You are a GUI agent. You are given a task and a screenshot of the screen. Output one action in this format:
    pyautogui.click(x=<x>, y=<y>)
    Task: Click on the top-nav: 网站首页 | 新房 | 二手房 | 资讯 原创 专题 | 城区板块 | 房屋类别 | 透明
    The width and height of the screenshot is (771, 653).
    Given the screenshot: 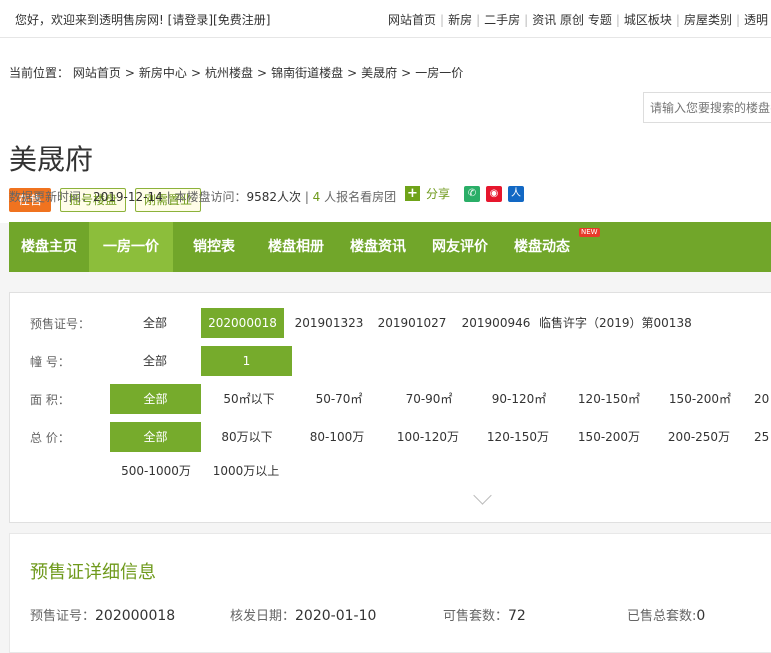 What is the action you would take?
    pyautogui.click(x=578, y=20)
    